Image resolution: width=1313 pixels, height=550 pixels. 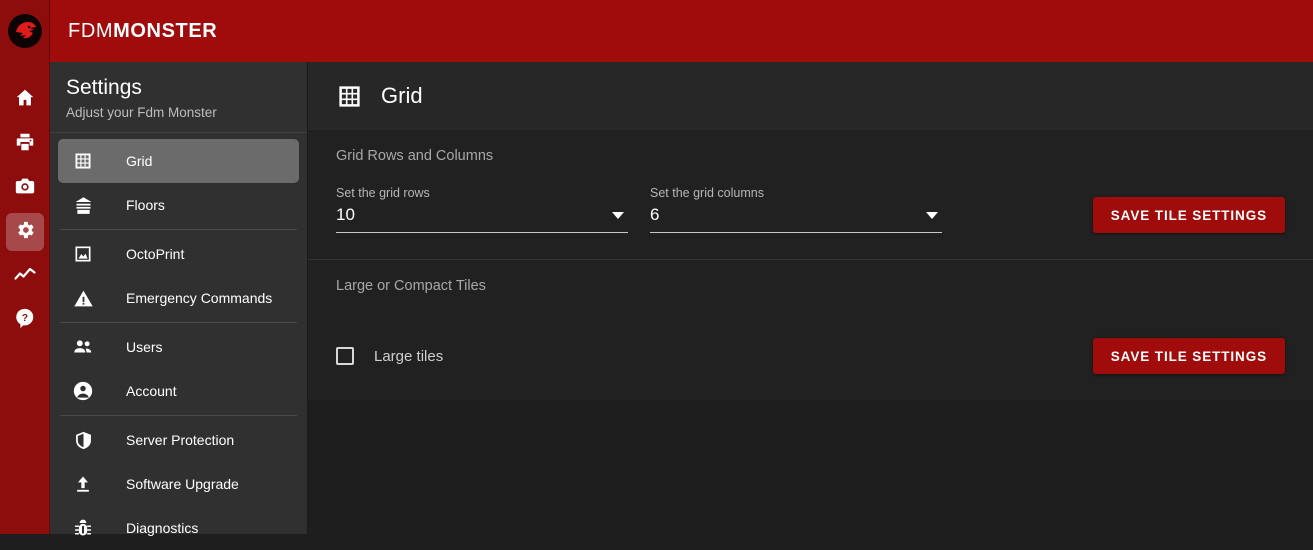 What do you see at coordinates (415, 156) in the screenshot?
I see `section-label-grid-rows-columns: Grid Rows and Columns` at bounding box center [415, 156].